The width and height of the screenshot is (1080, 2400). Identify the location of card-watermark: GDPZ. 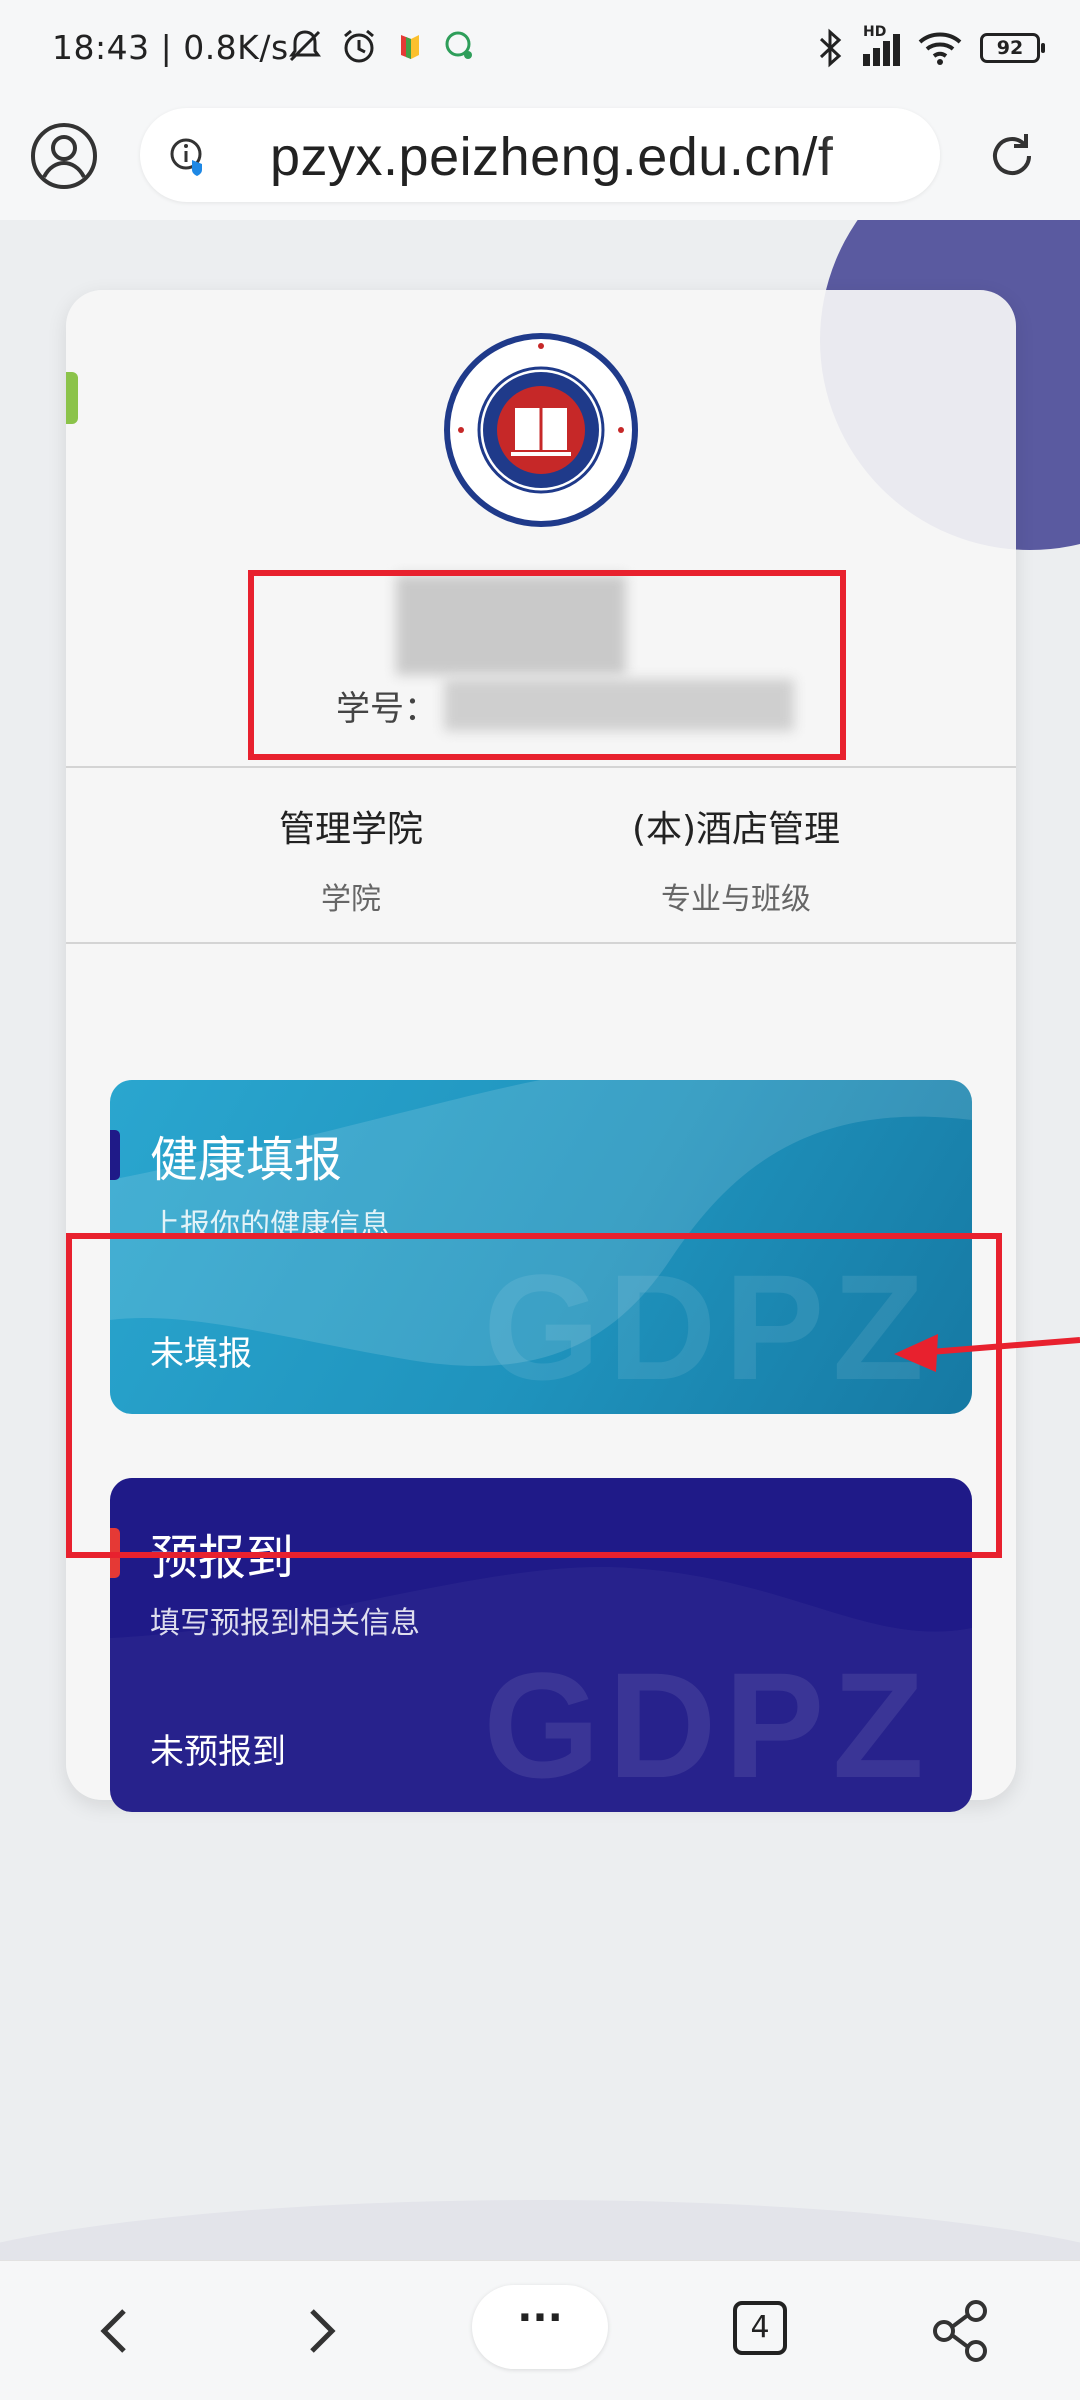
(707, 1725).